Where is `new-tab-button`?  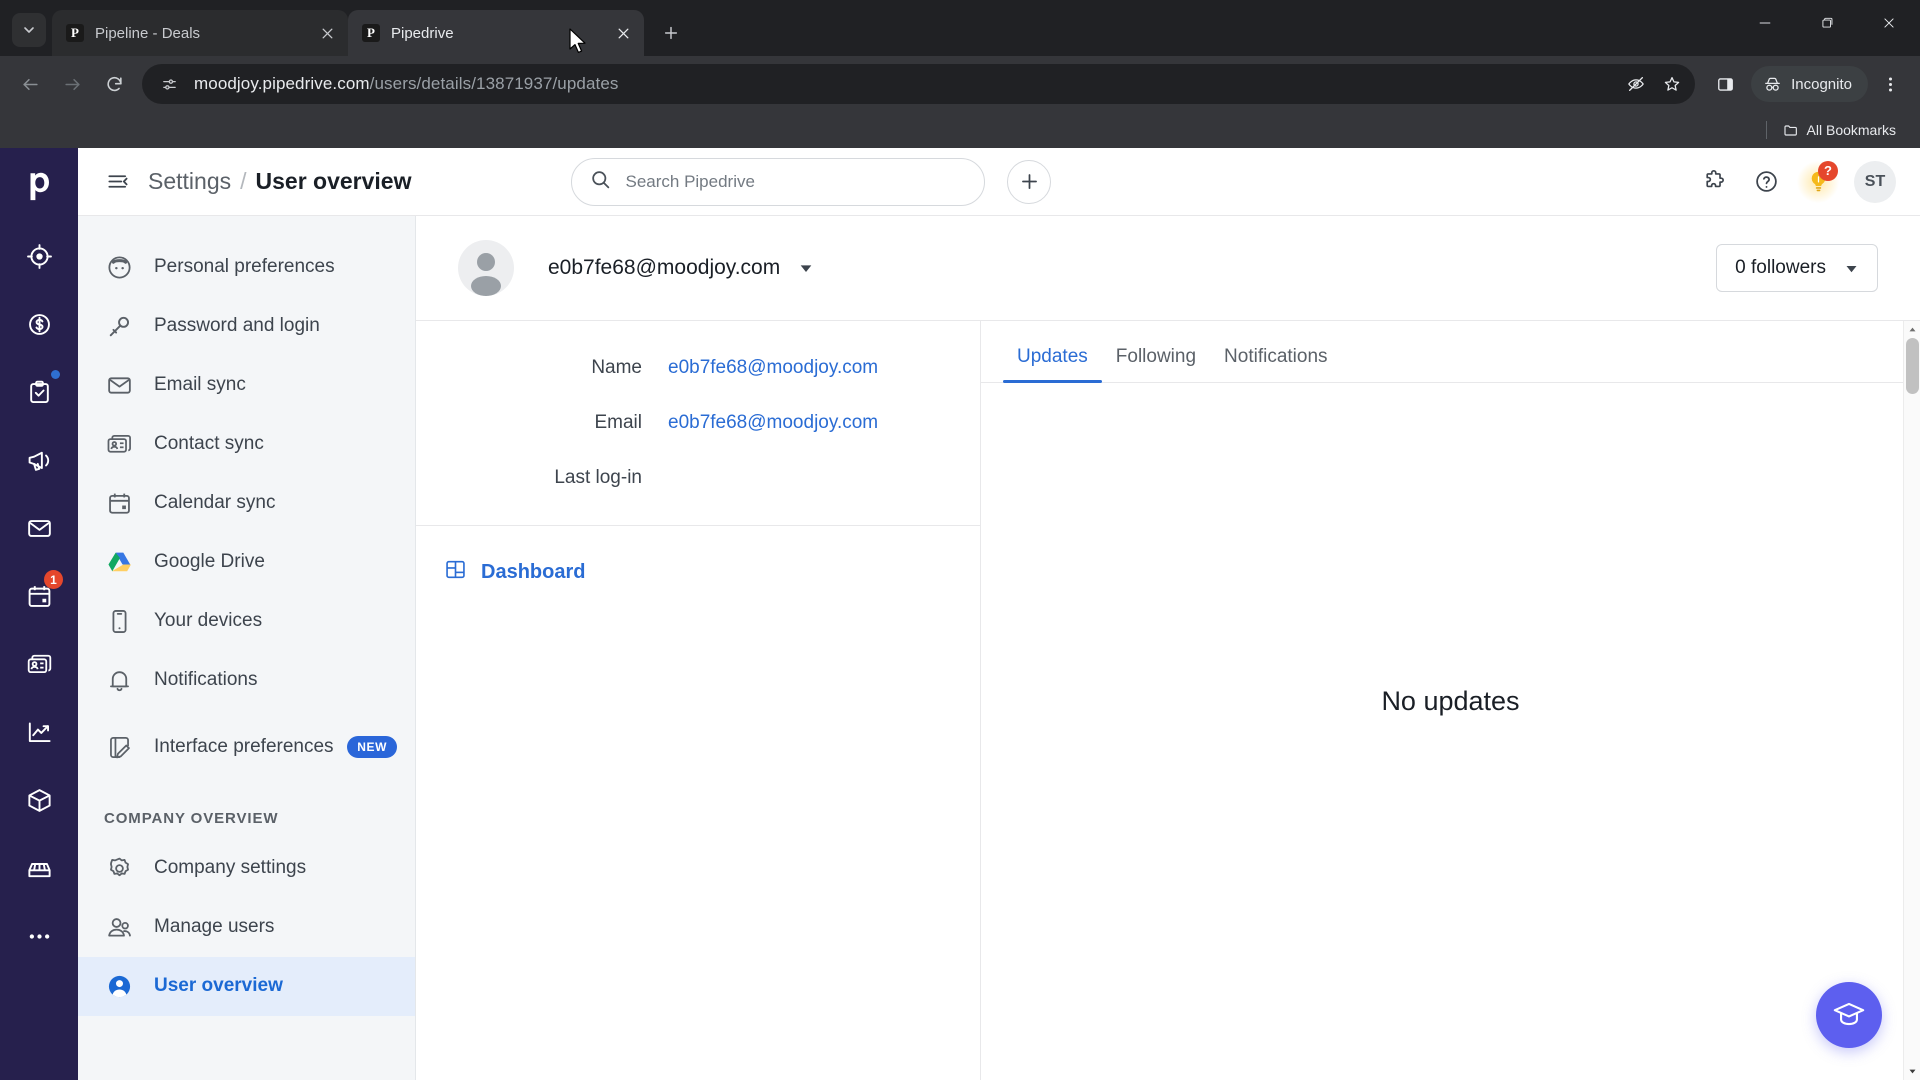
new-tab-button is located at coordinates (671, 33).